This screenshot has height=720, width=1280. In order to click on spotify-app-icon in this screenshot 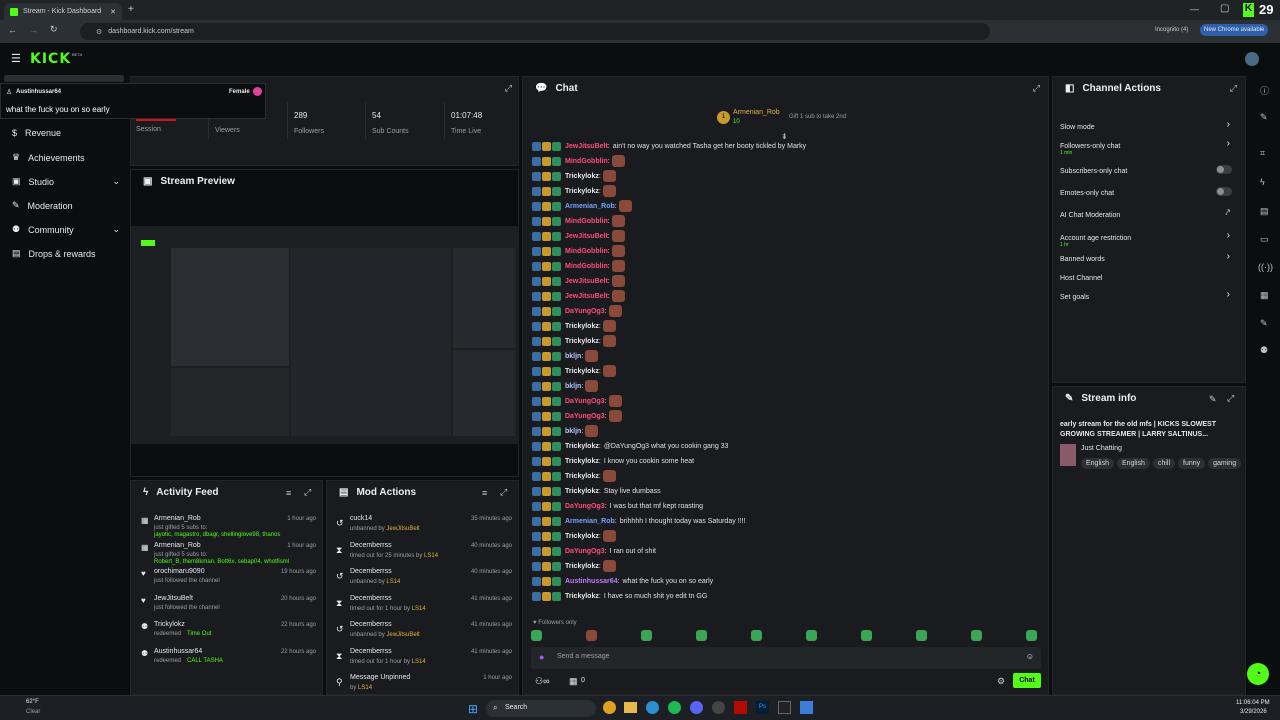, I will do `click(674, 707)`.